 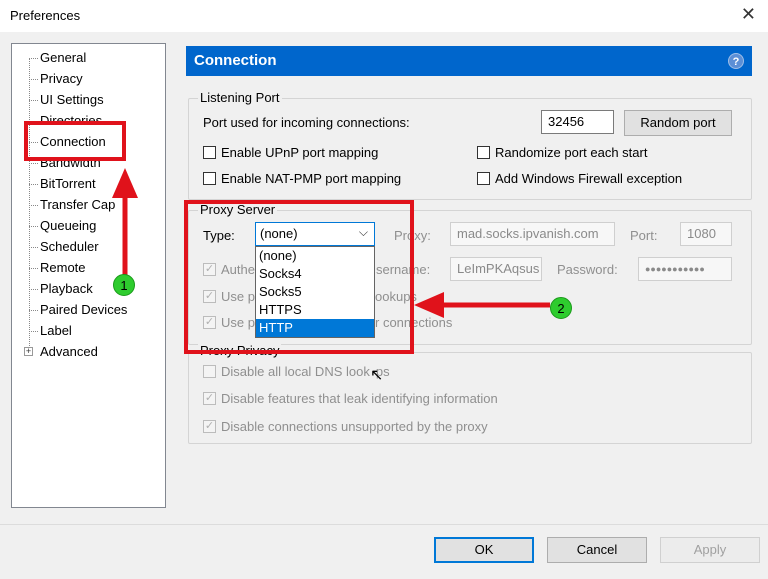 What do you see at coordinates (429, 305) in the screenshot?
I see `arrow-2-head` at bounding box center [429, 305].